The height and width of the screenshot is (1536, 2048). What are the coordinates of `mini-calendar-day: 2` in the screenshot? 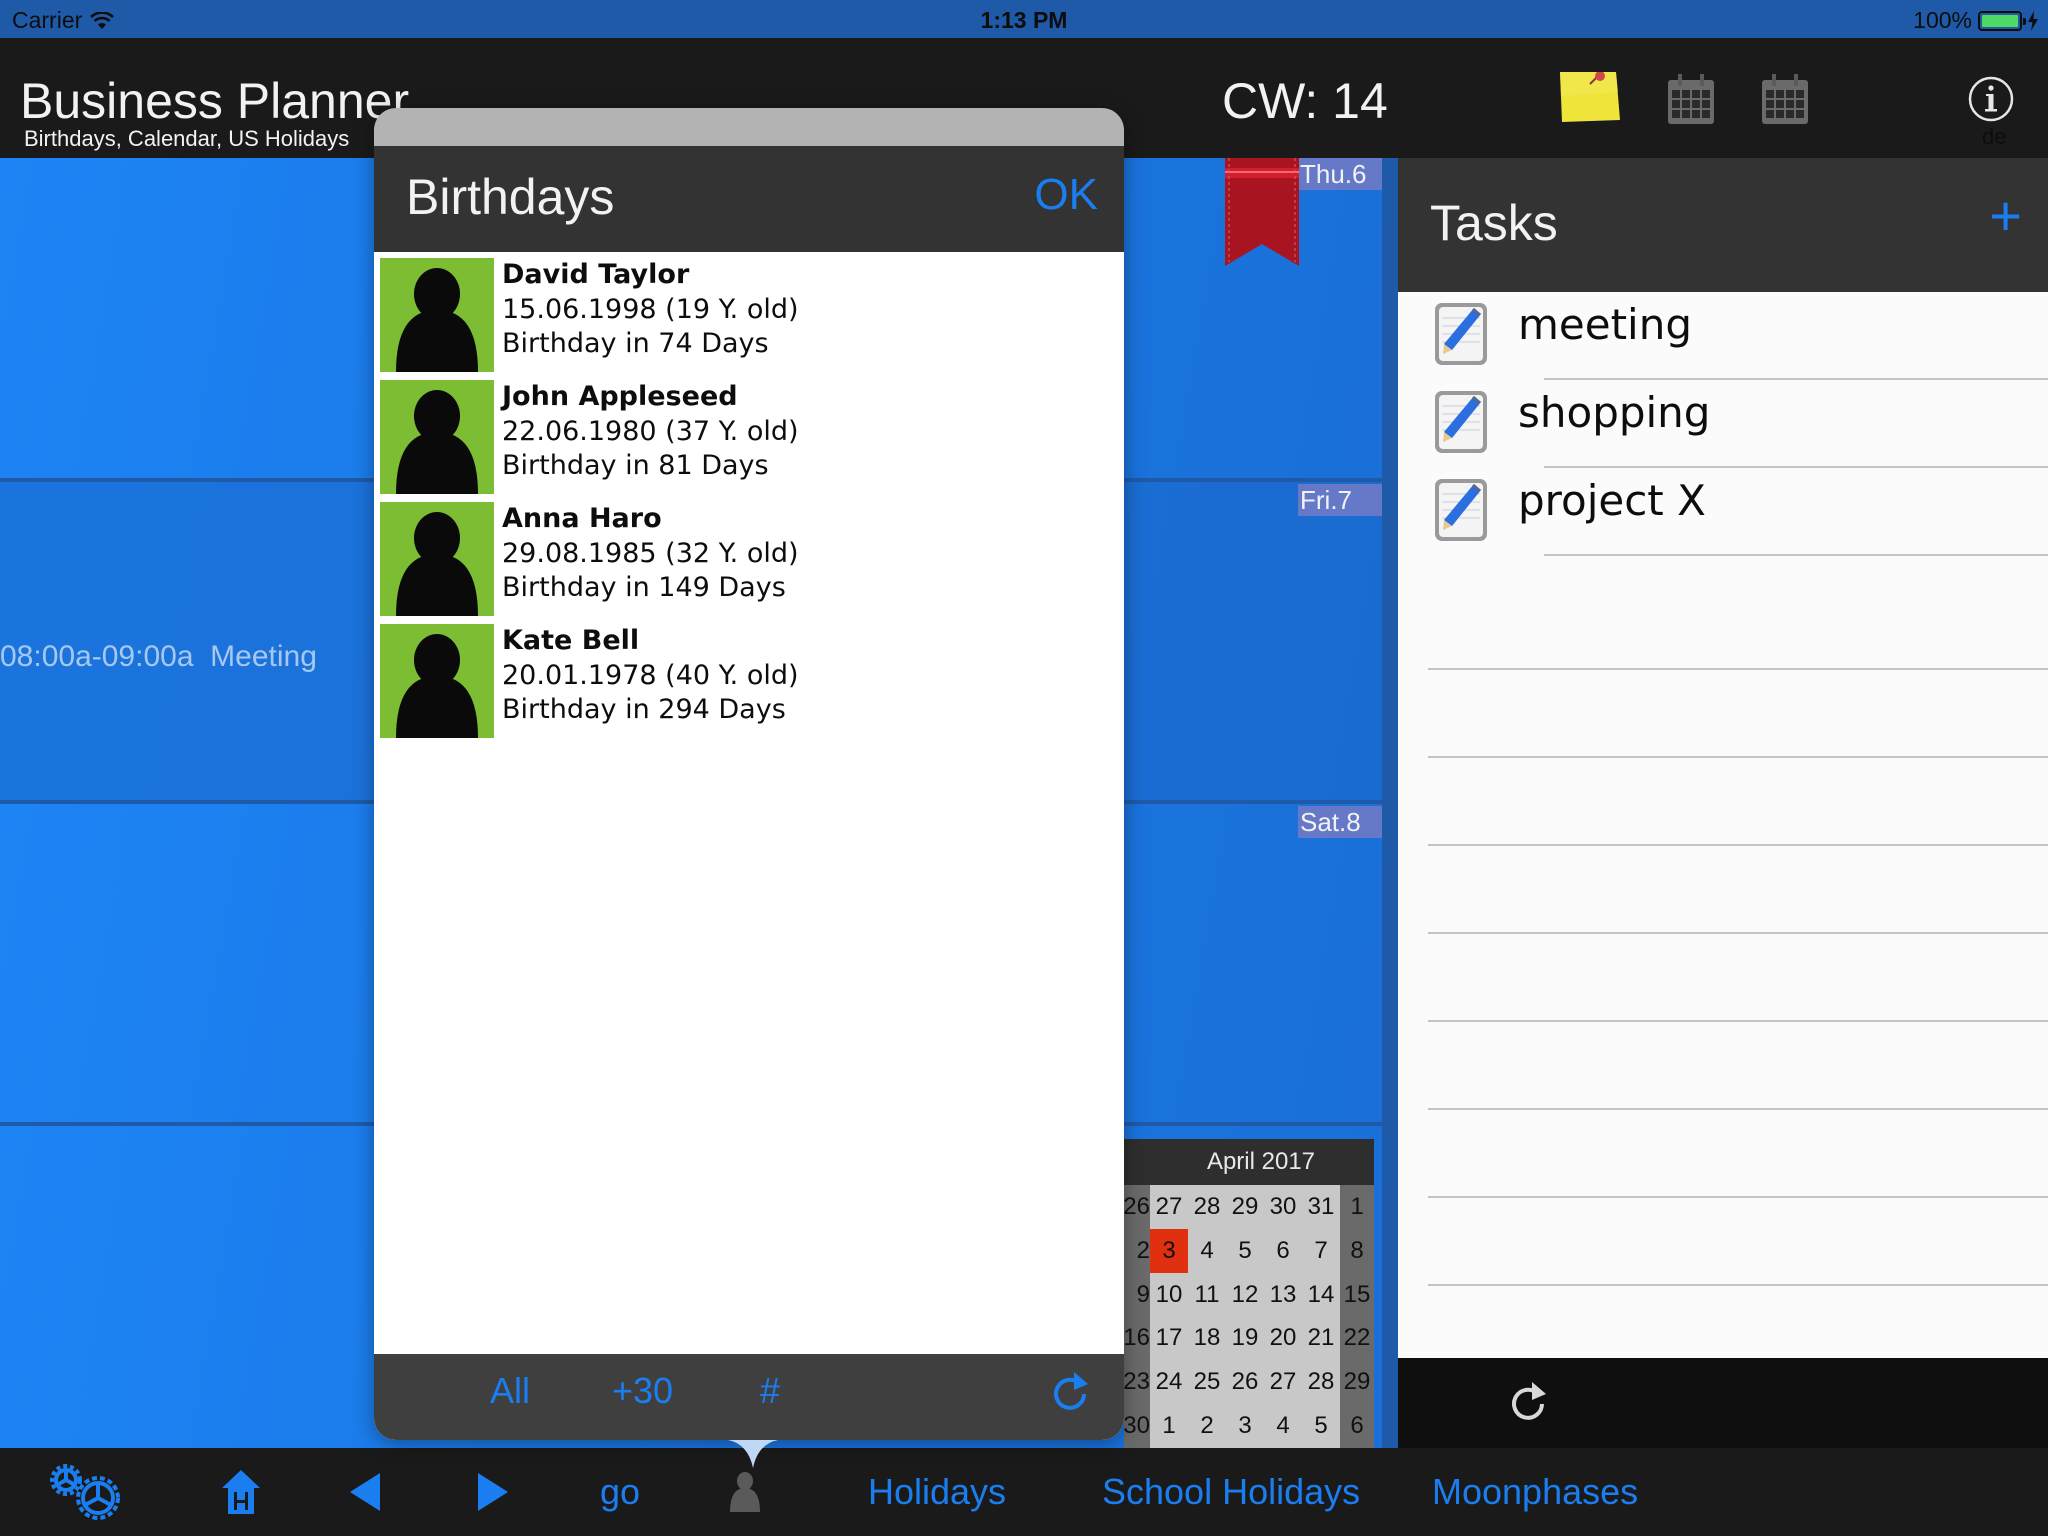 It's located at (1207, 1426).